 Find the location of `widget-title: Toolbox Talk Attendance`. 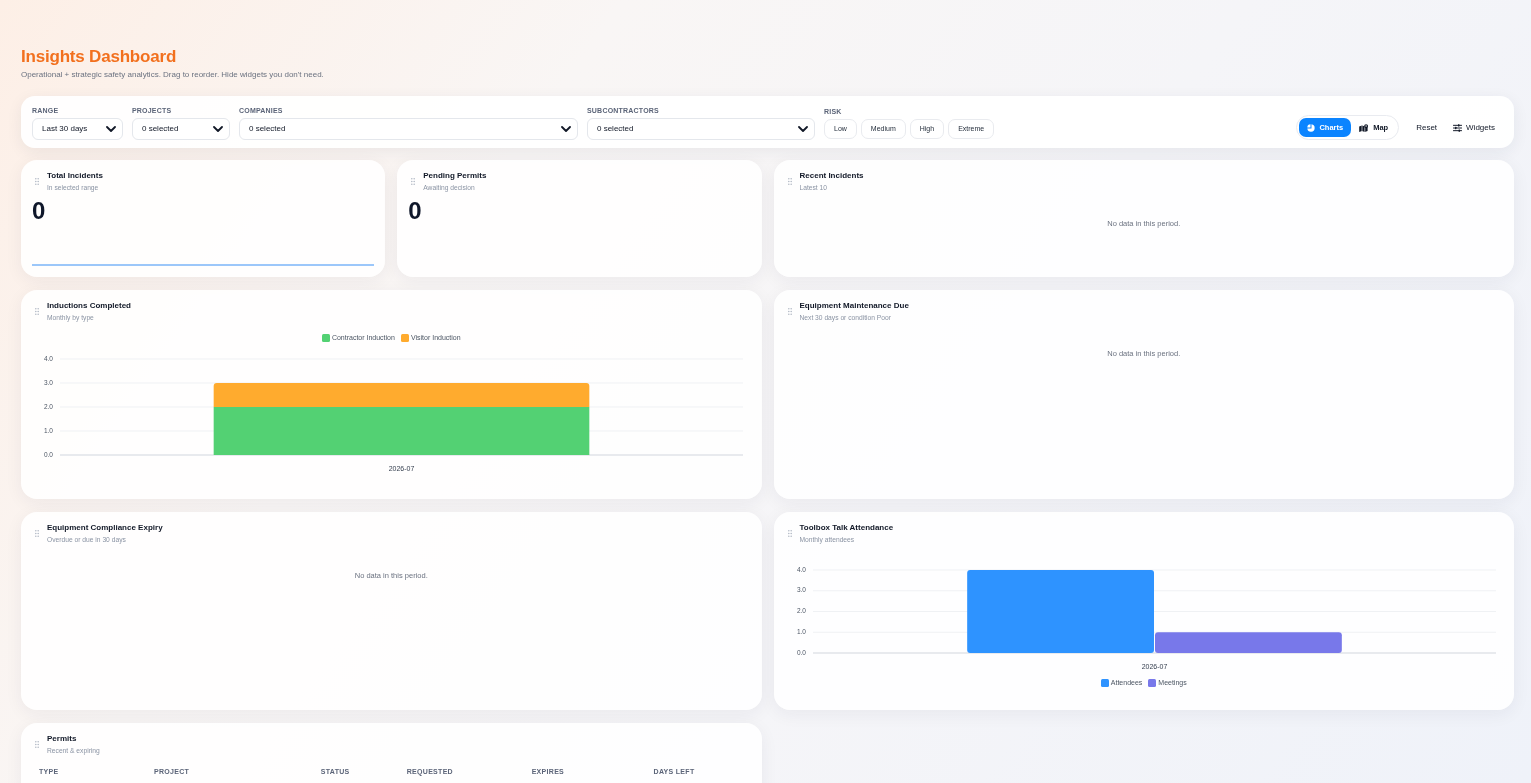

widget-title: Toolbox Talk Attendance is located at coordinates (846, 528).